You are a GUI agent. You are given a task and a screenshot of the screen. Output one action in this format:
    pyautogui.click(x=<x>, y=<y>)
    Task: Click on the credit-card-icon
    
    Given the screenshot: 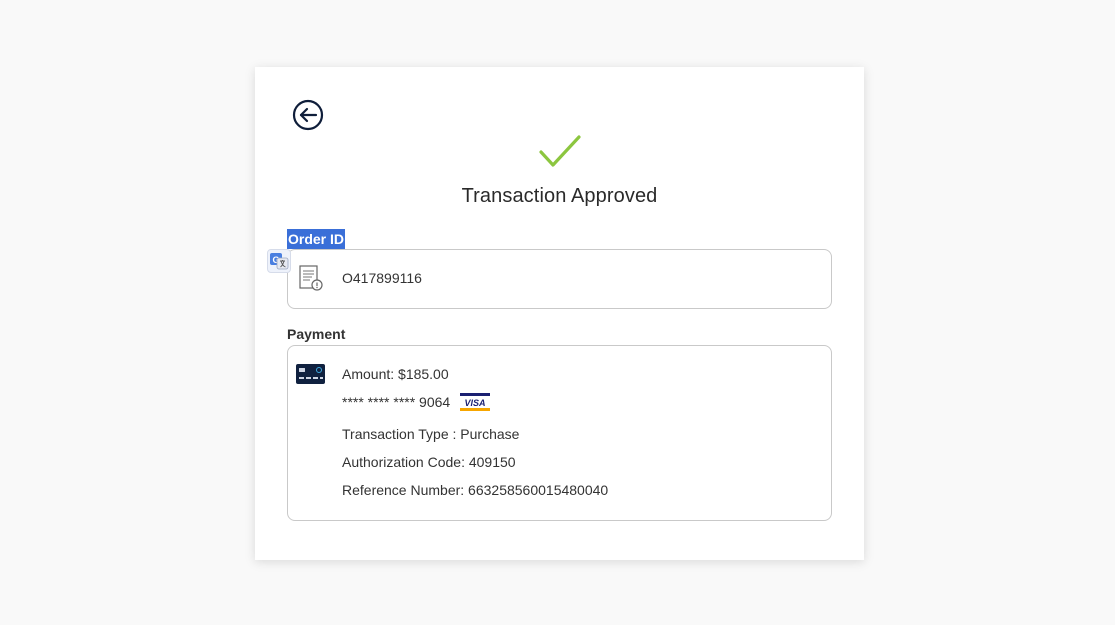 What is the action you would take?
    pyautogui.click(x=310, y=374)
    